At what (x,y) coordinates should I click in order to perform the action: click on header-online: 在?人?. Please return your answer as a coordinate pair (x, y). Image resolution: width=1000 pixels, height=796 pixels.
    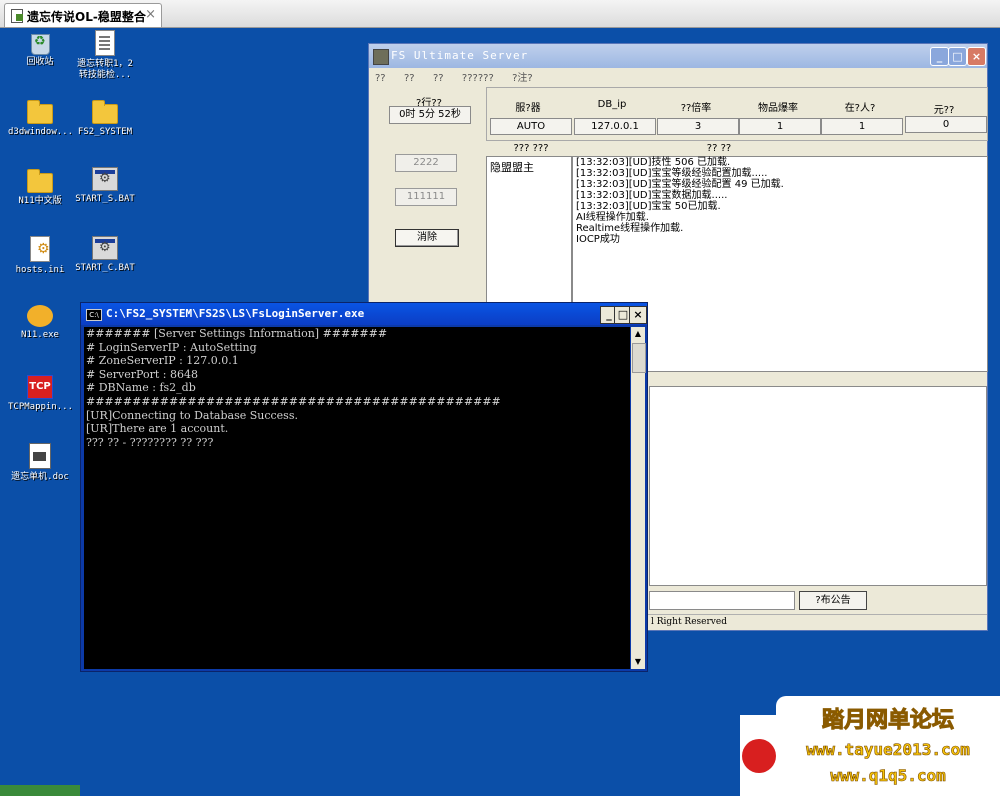
    Looking at the image, I should click on (860, 108).